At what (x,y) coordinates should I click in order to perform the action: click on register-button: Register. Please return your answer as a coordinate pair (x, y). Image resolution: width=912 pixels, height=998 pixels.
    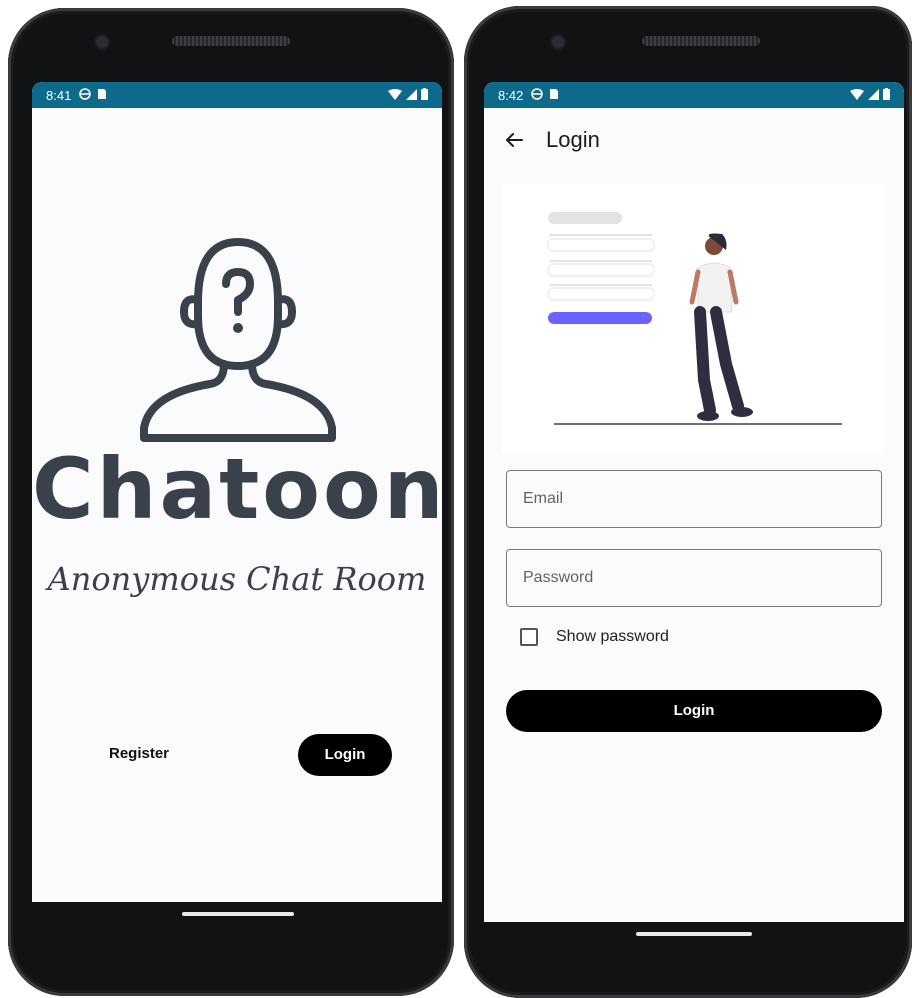
    Looking at the image, I should click on (139, 754).